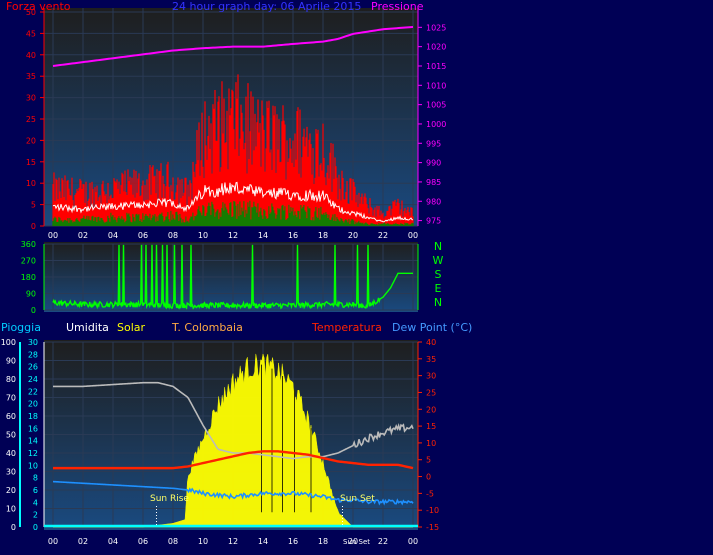  What do you see at coordinates (433, 143) in the screenshot?
I see `y-tick-label: 995` at bounding box center [433, 143].